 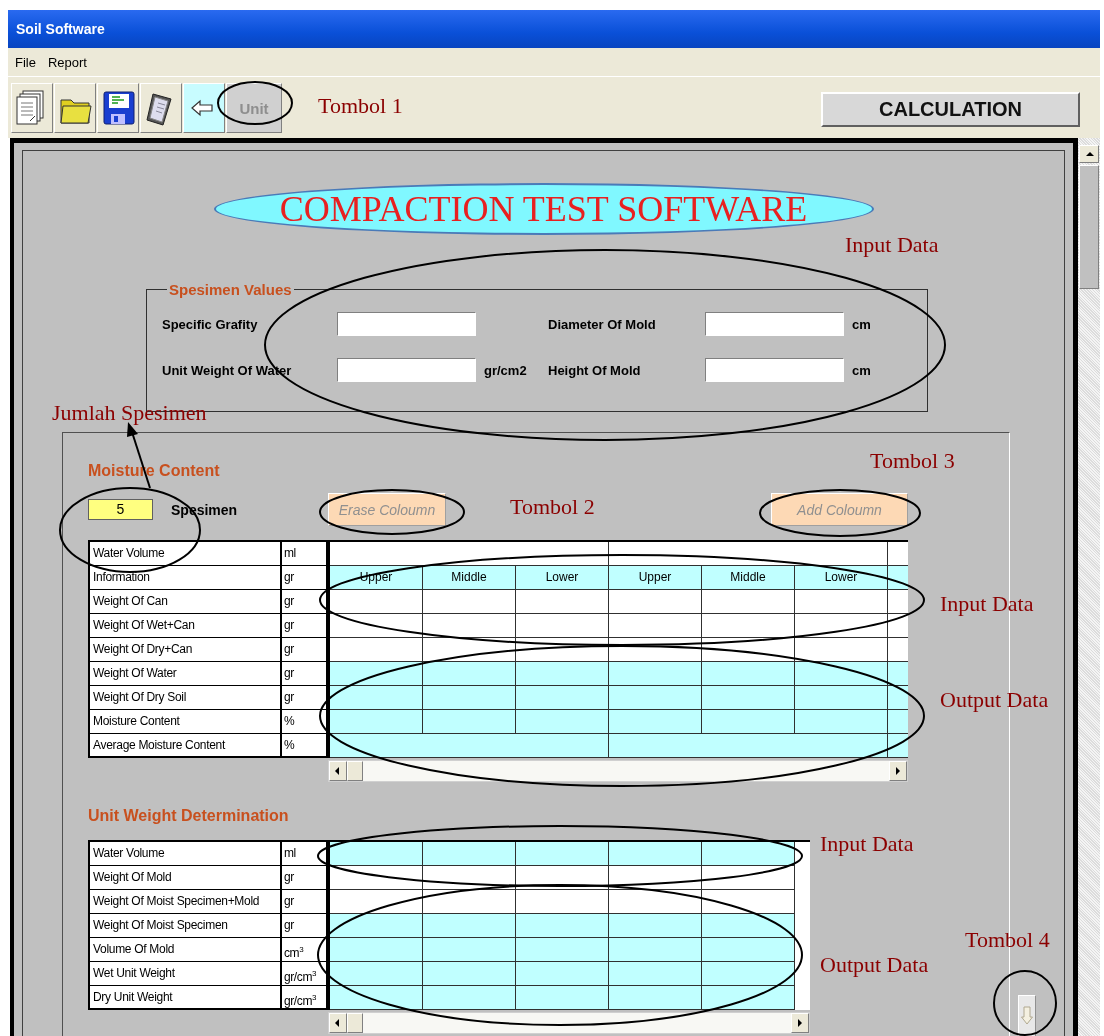 I want to click on annotation-label: Tombol 2, so click(x=552, y=507).